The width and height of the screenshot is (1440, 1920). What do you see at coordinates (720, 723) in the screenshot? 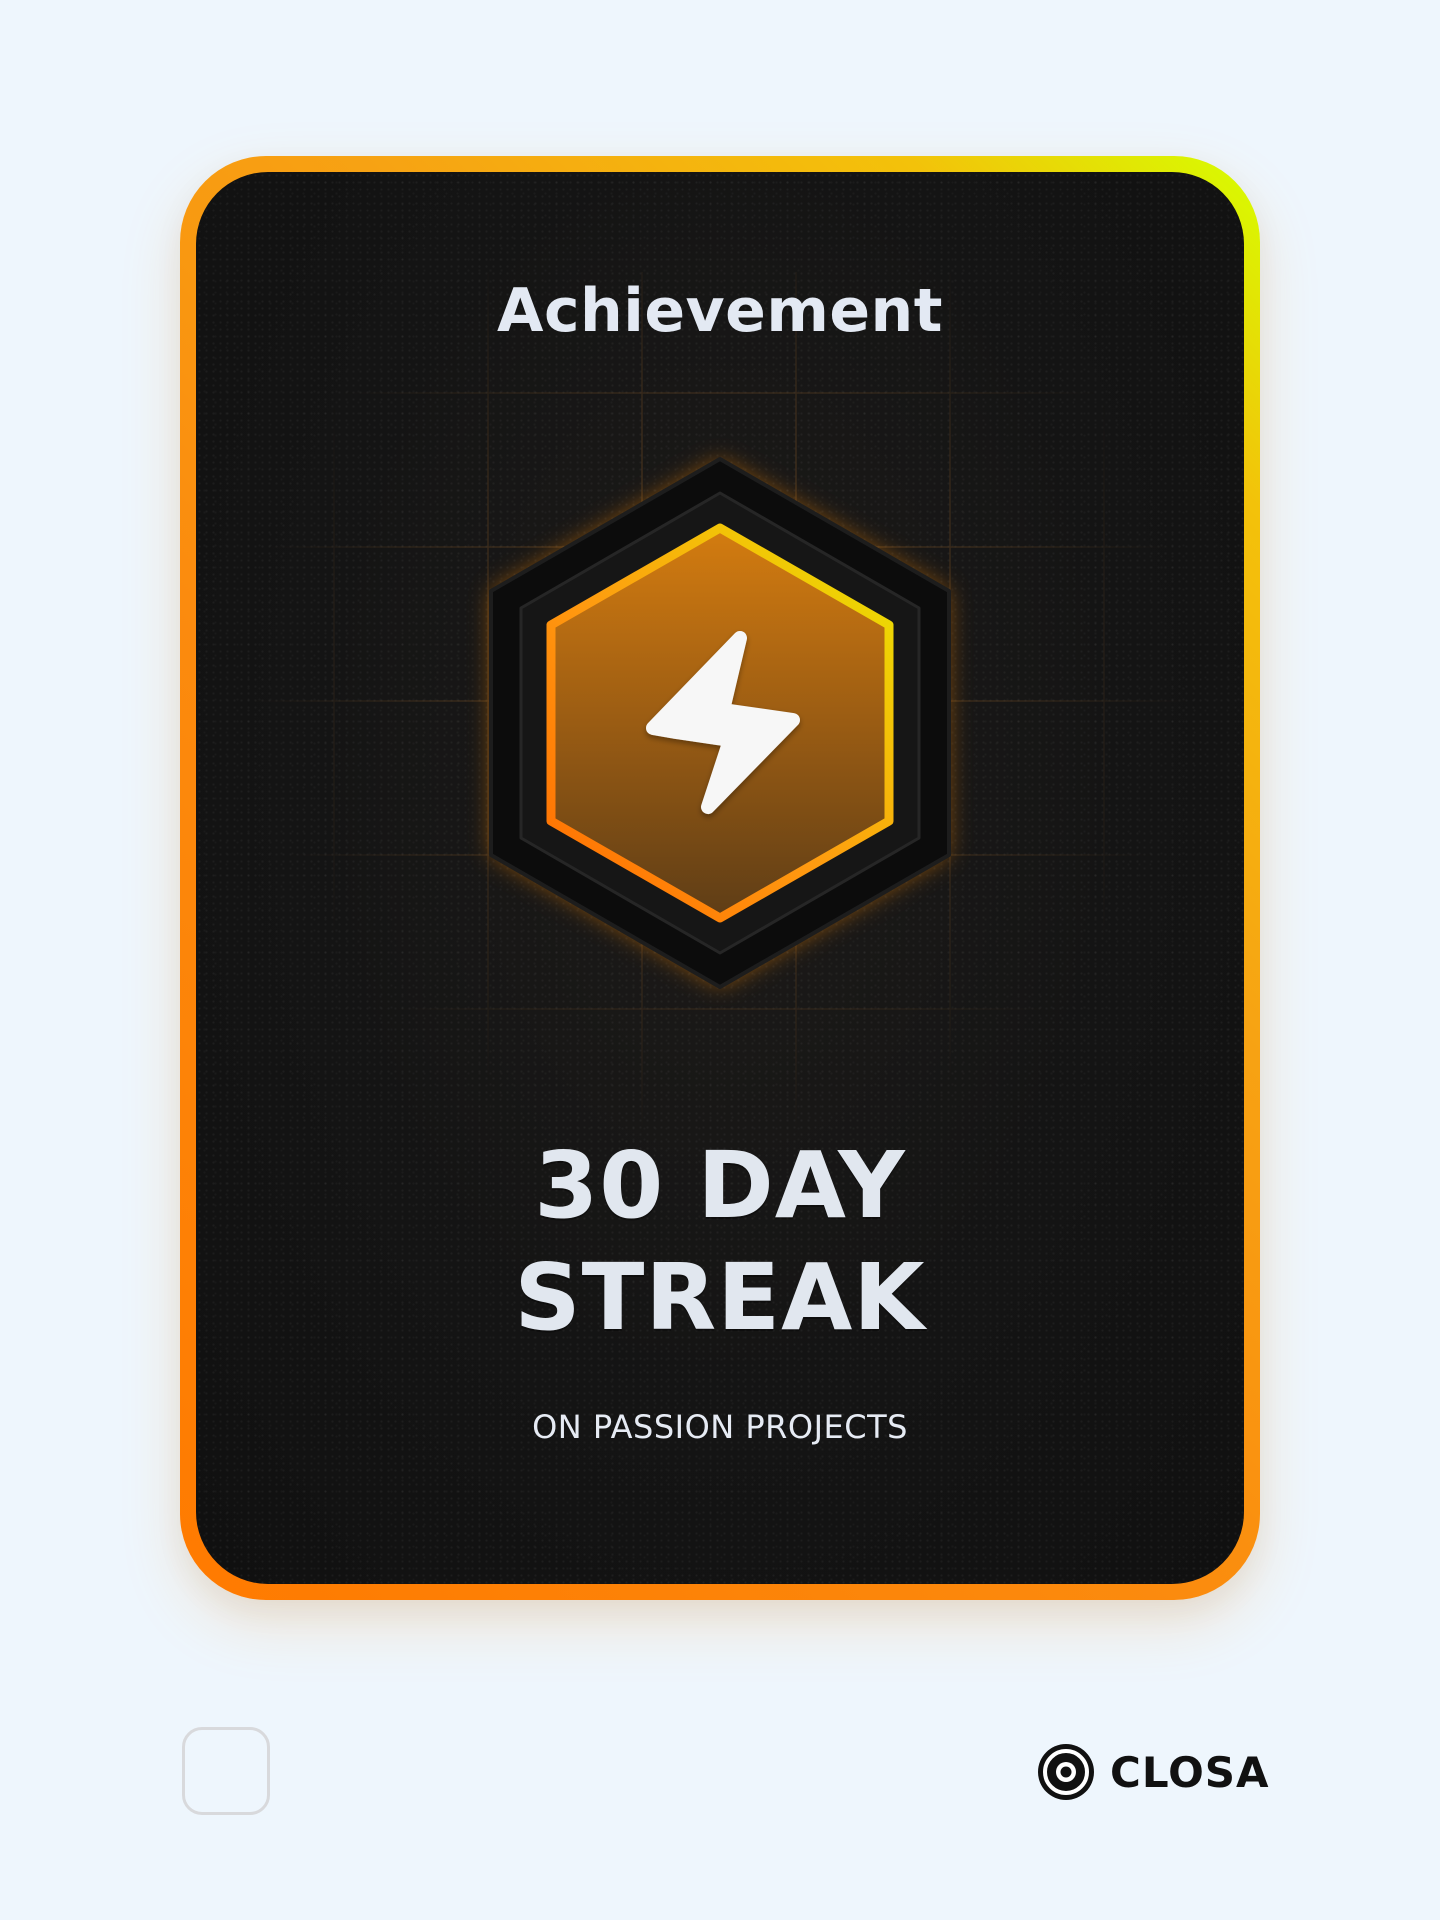
I see `achievement-badge` at bounding box center [720, 723].